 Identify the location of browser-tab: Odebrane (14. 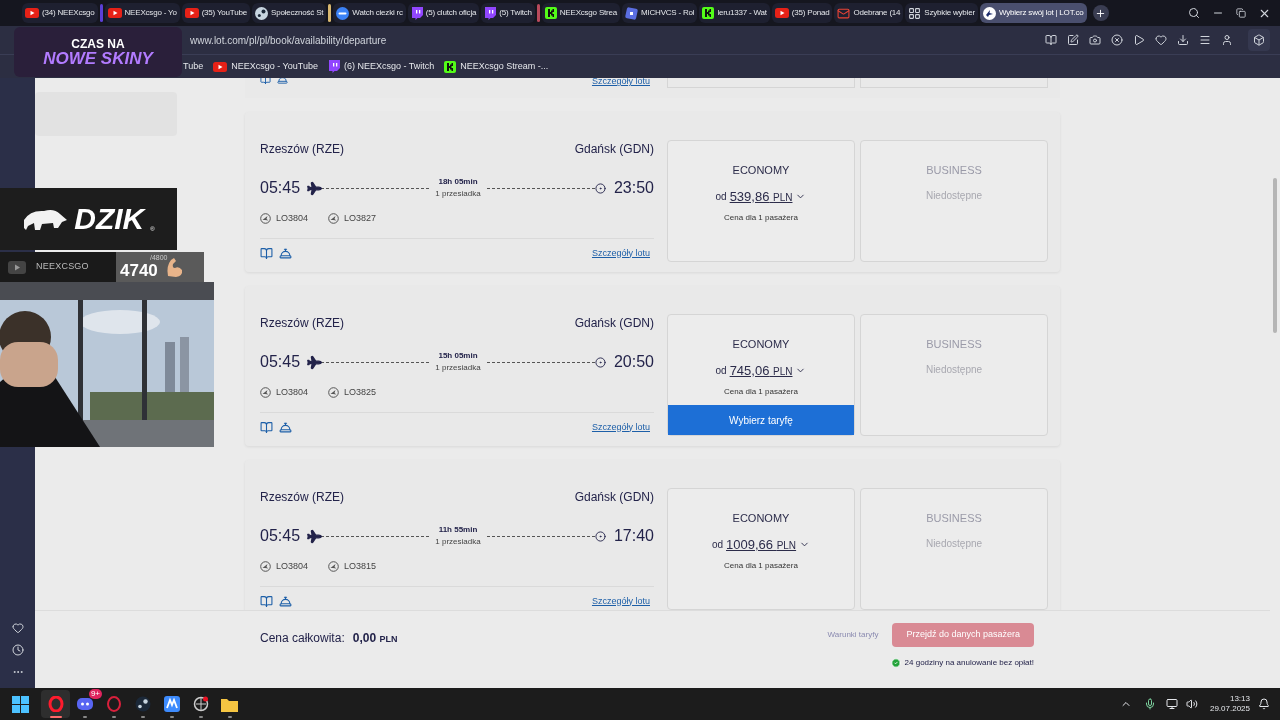
(869, 13).